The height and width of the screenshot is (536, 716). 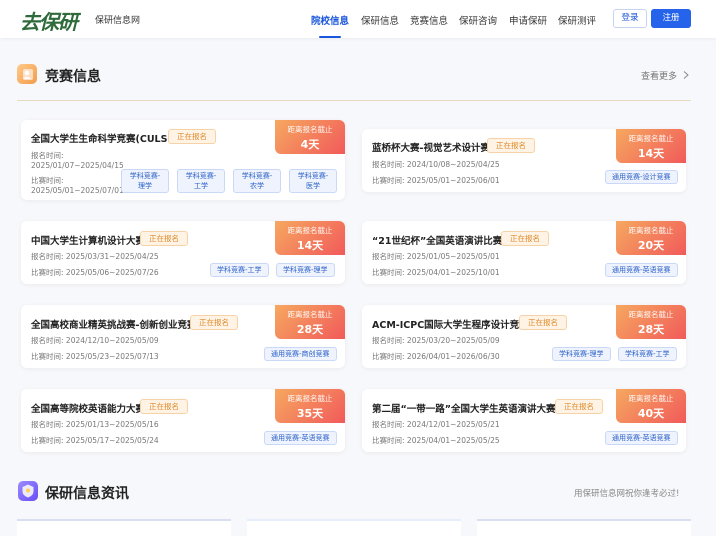 What do you see at coordinates (651, 245) in the screenshot?
I see `countdown-days: 20天` at bounding box center [651, 245].